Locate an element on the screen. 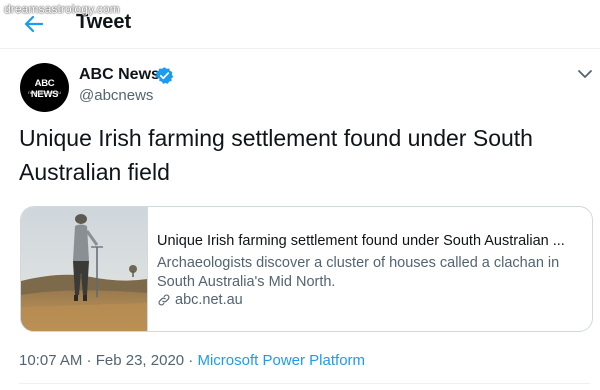 The width and height of the screenshot is (600, 390). user-handle: @abcnews is located at coordinates (116, 95).